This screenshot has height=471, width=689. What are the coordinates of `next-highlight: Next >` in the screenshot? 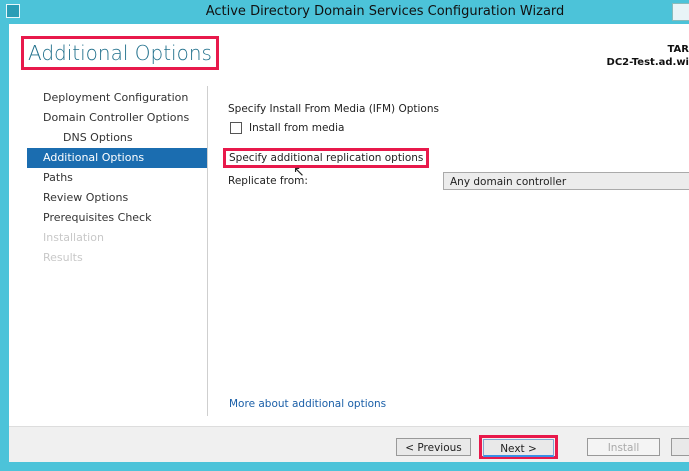 It's located at (518, 447).